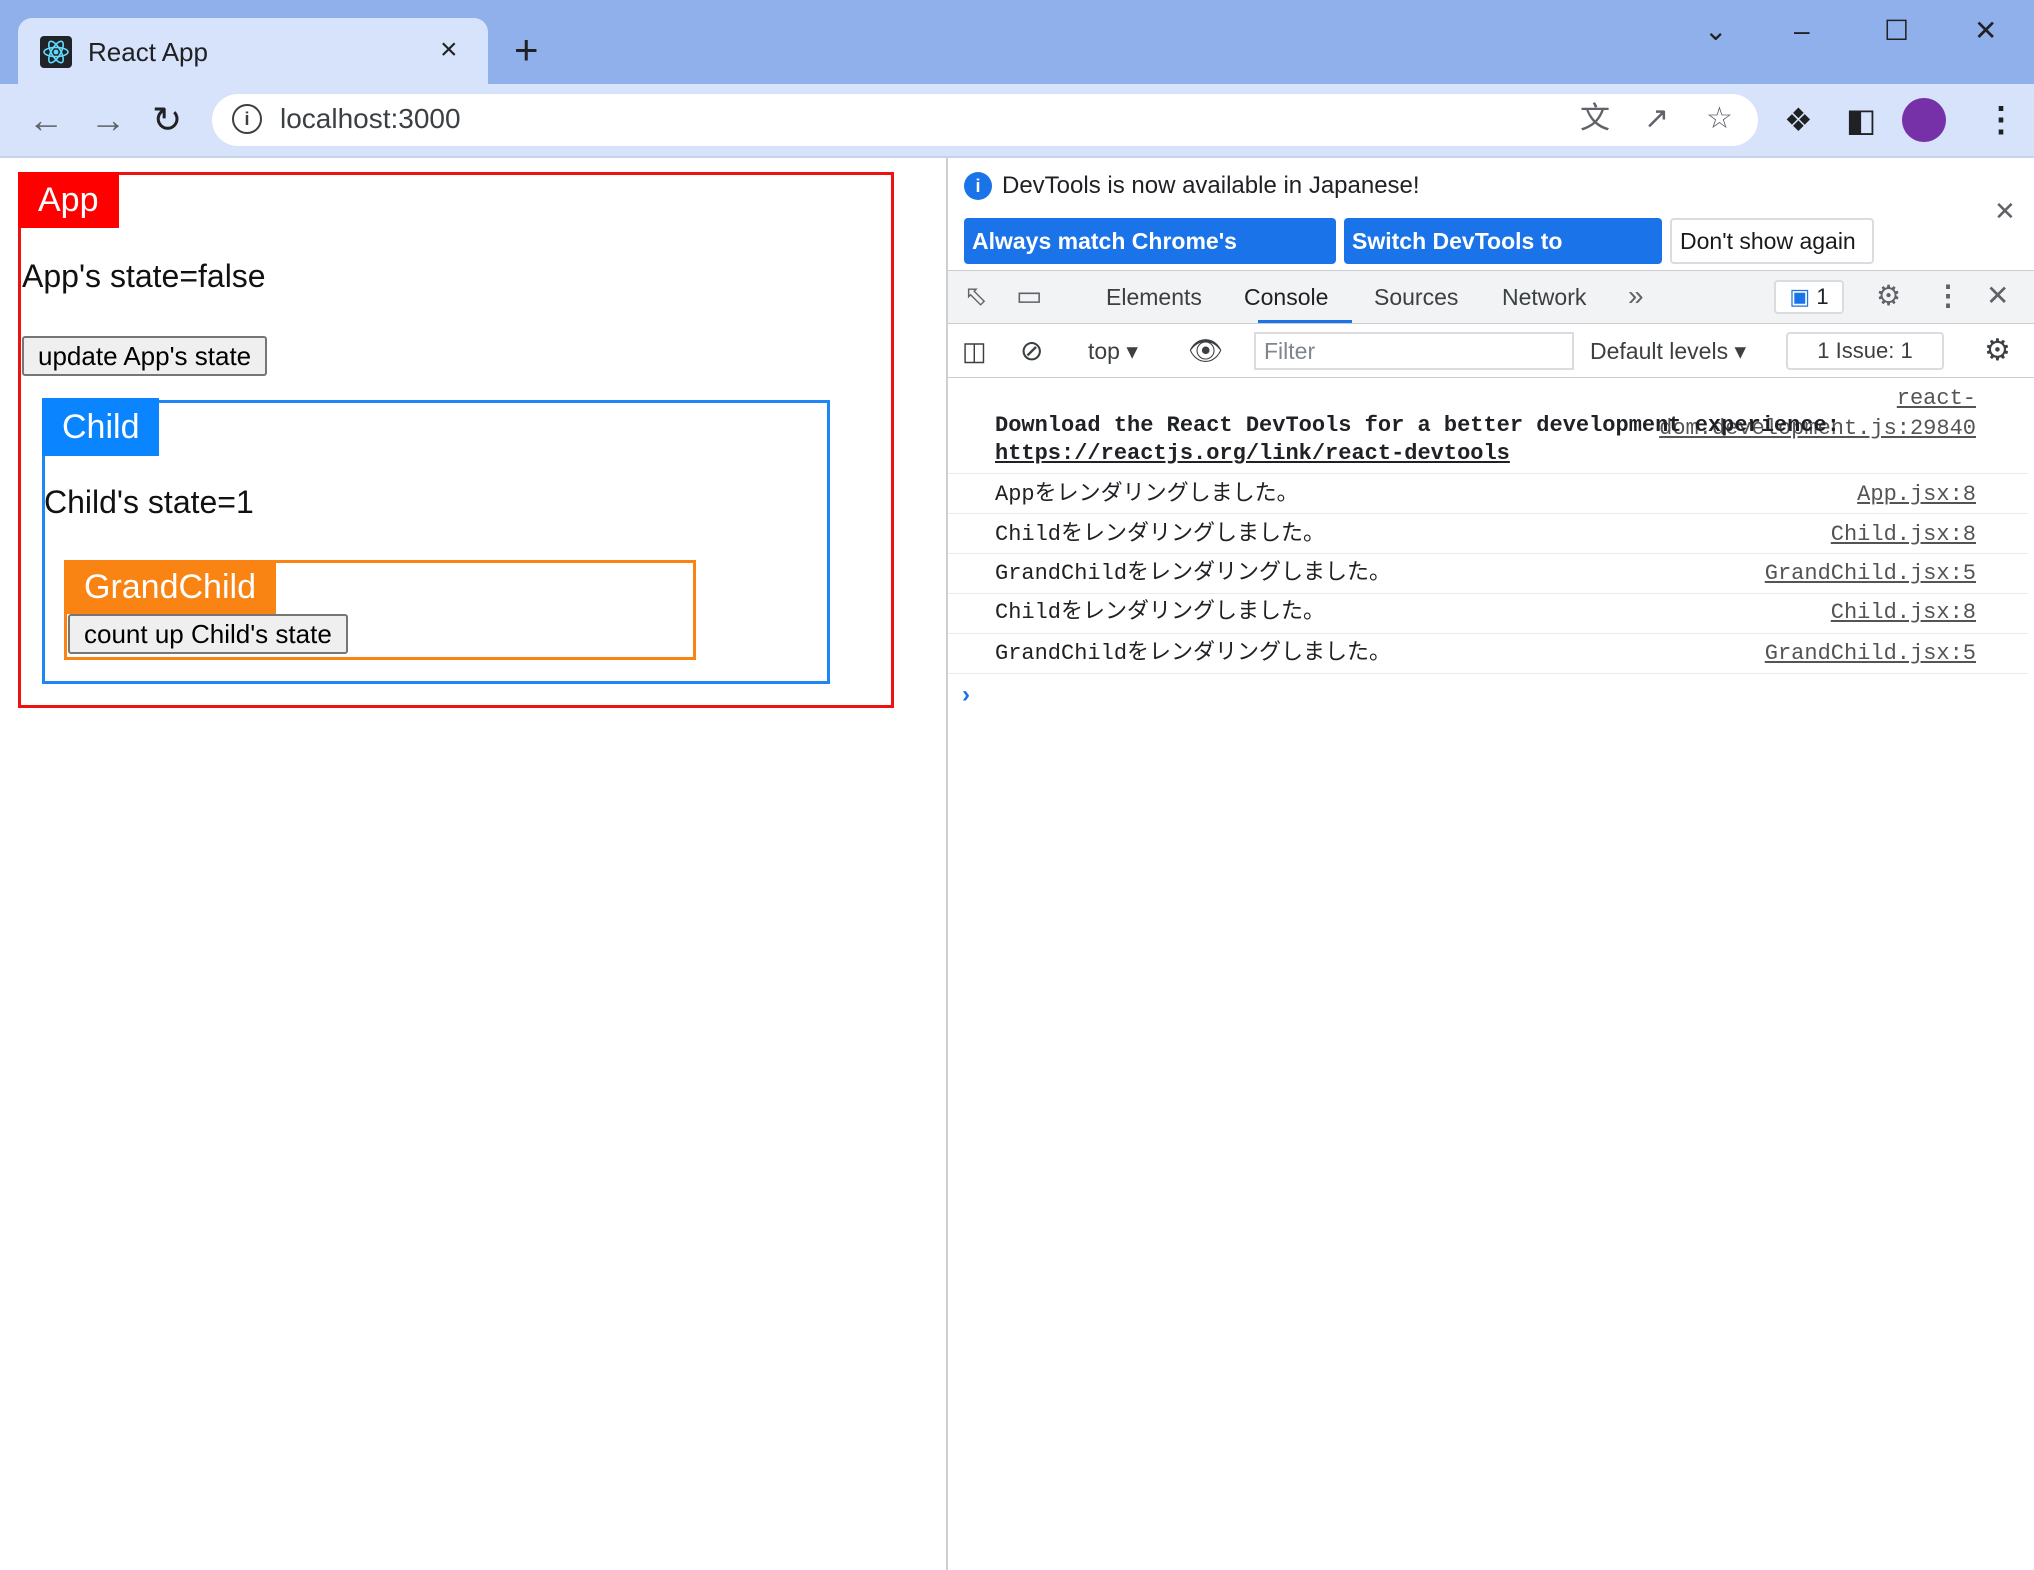 This screenshot has width=2034, height=1570. I want to click on log-levels-value: Default levels, so click(1659, 351).